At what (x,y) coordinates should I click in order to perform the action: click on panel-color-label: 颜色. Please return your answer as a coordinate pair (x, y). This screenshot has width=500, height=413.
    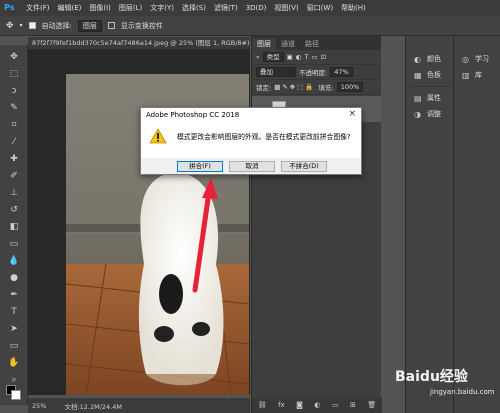
    Looking at the image, I should click on (434, 59).